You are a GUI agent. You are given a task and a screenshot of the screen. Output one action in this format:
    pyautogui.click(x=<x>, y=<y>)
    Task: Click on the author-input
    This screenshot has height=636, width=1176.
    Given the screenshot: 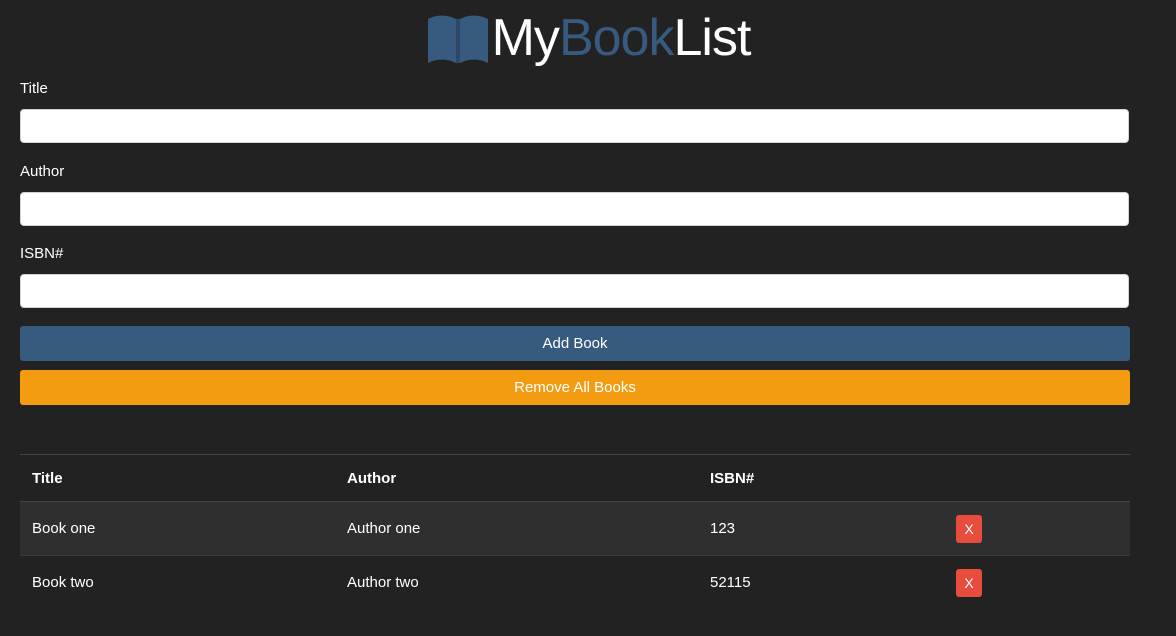 What is the action you would take?
    pyautogui.click(x=574, y=209)
    